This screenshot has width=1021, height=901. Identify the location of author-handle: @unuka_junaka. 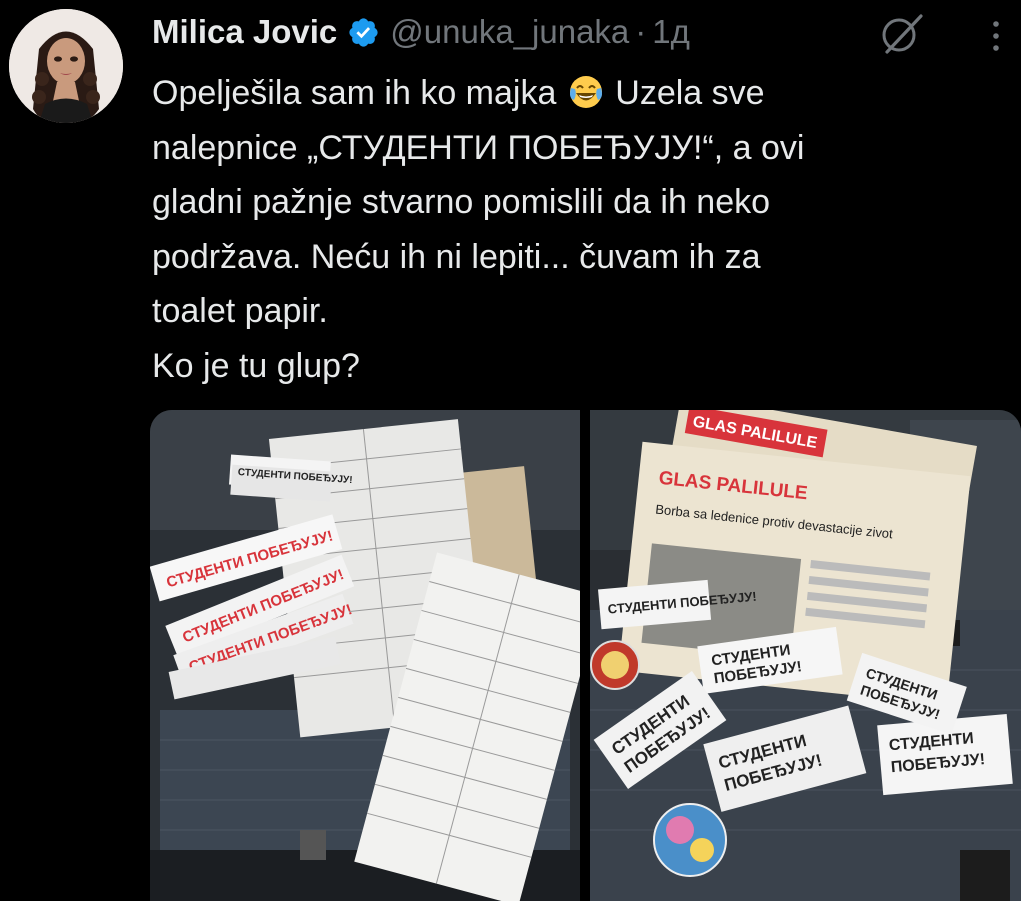
(509, 32).